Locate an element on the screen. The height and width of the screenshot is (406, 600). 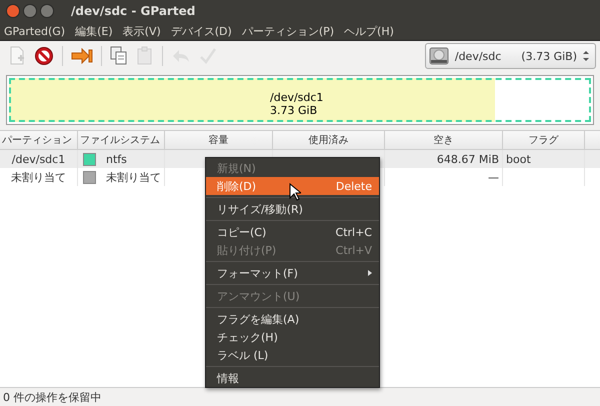
table-cell: boot is located at coordinates (518, 159).